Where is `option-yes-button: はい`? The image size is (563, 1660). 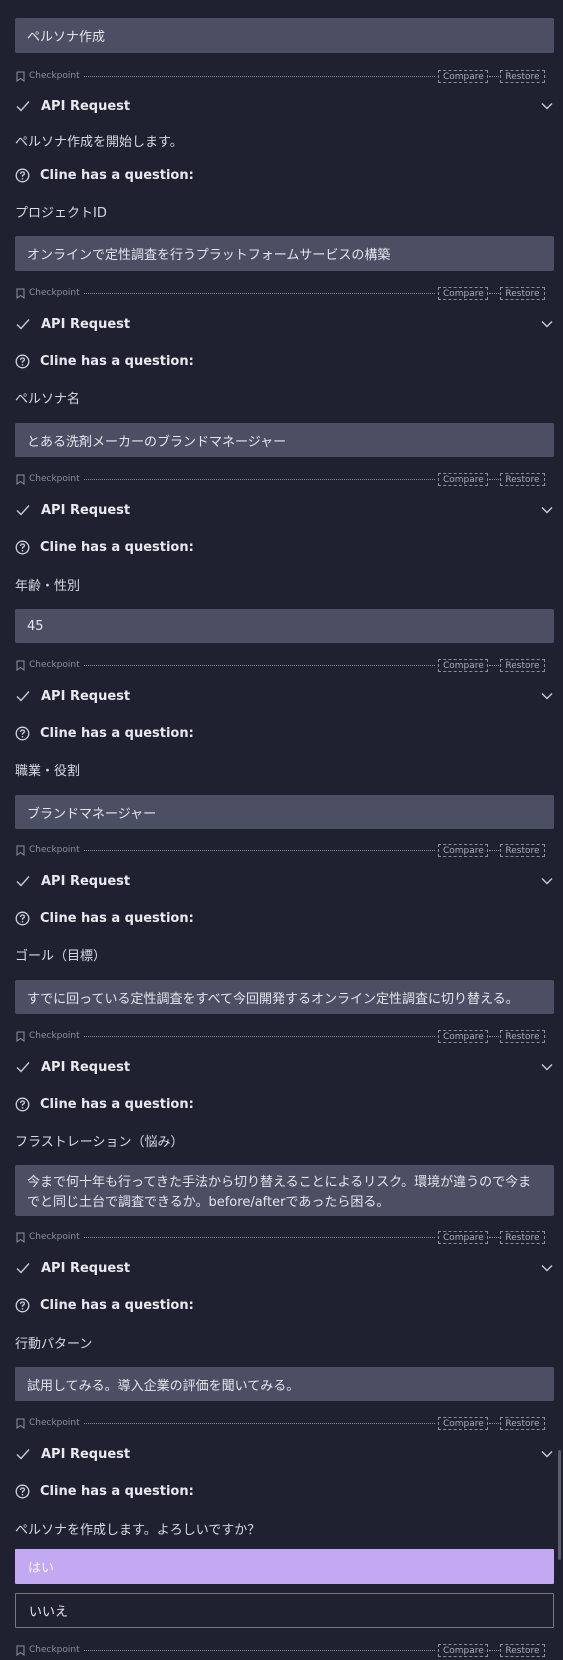 option-yes-button: はい is located at coordinates (284, 1566).